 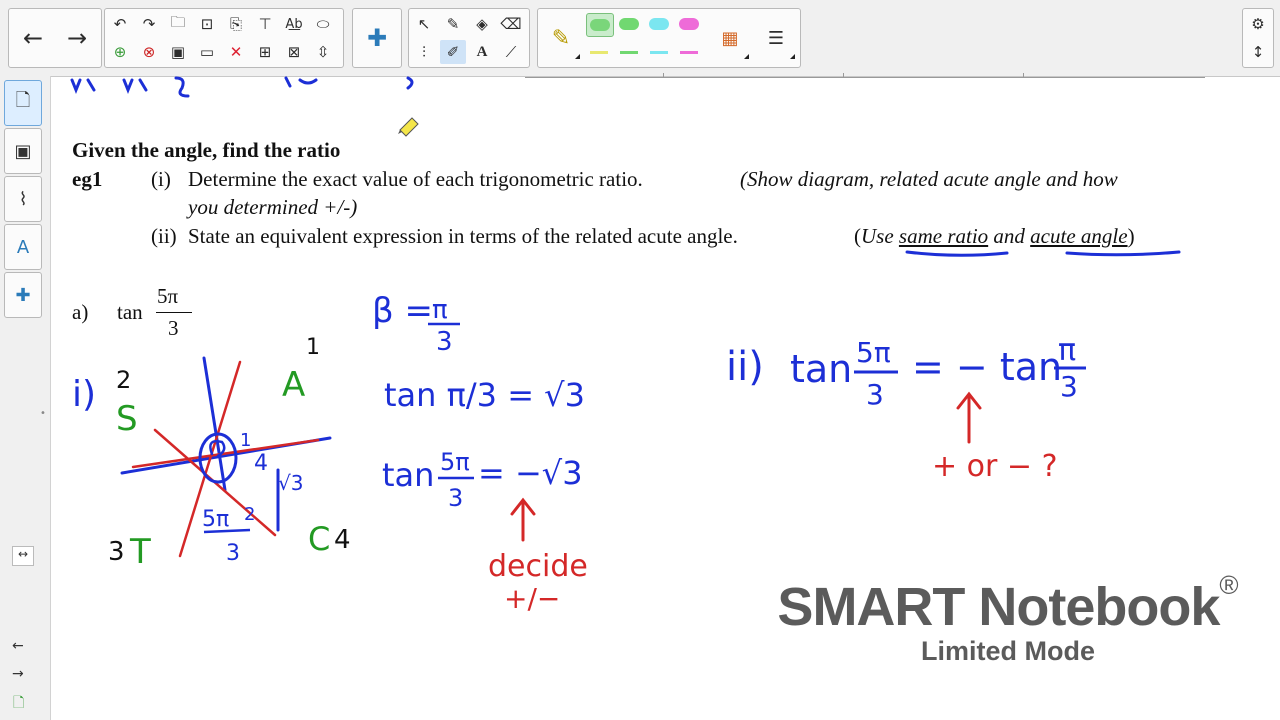 I want to click on screen-capture-button: ⬭, so click(x=323, y=24).